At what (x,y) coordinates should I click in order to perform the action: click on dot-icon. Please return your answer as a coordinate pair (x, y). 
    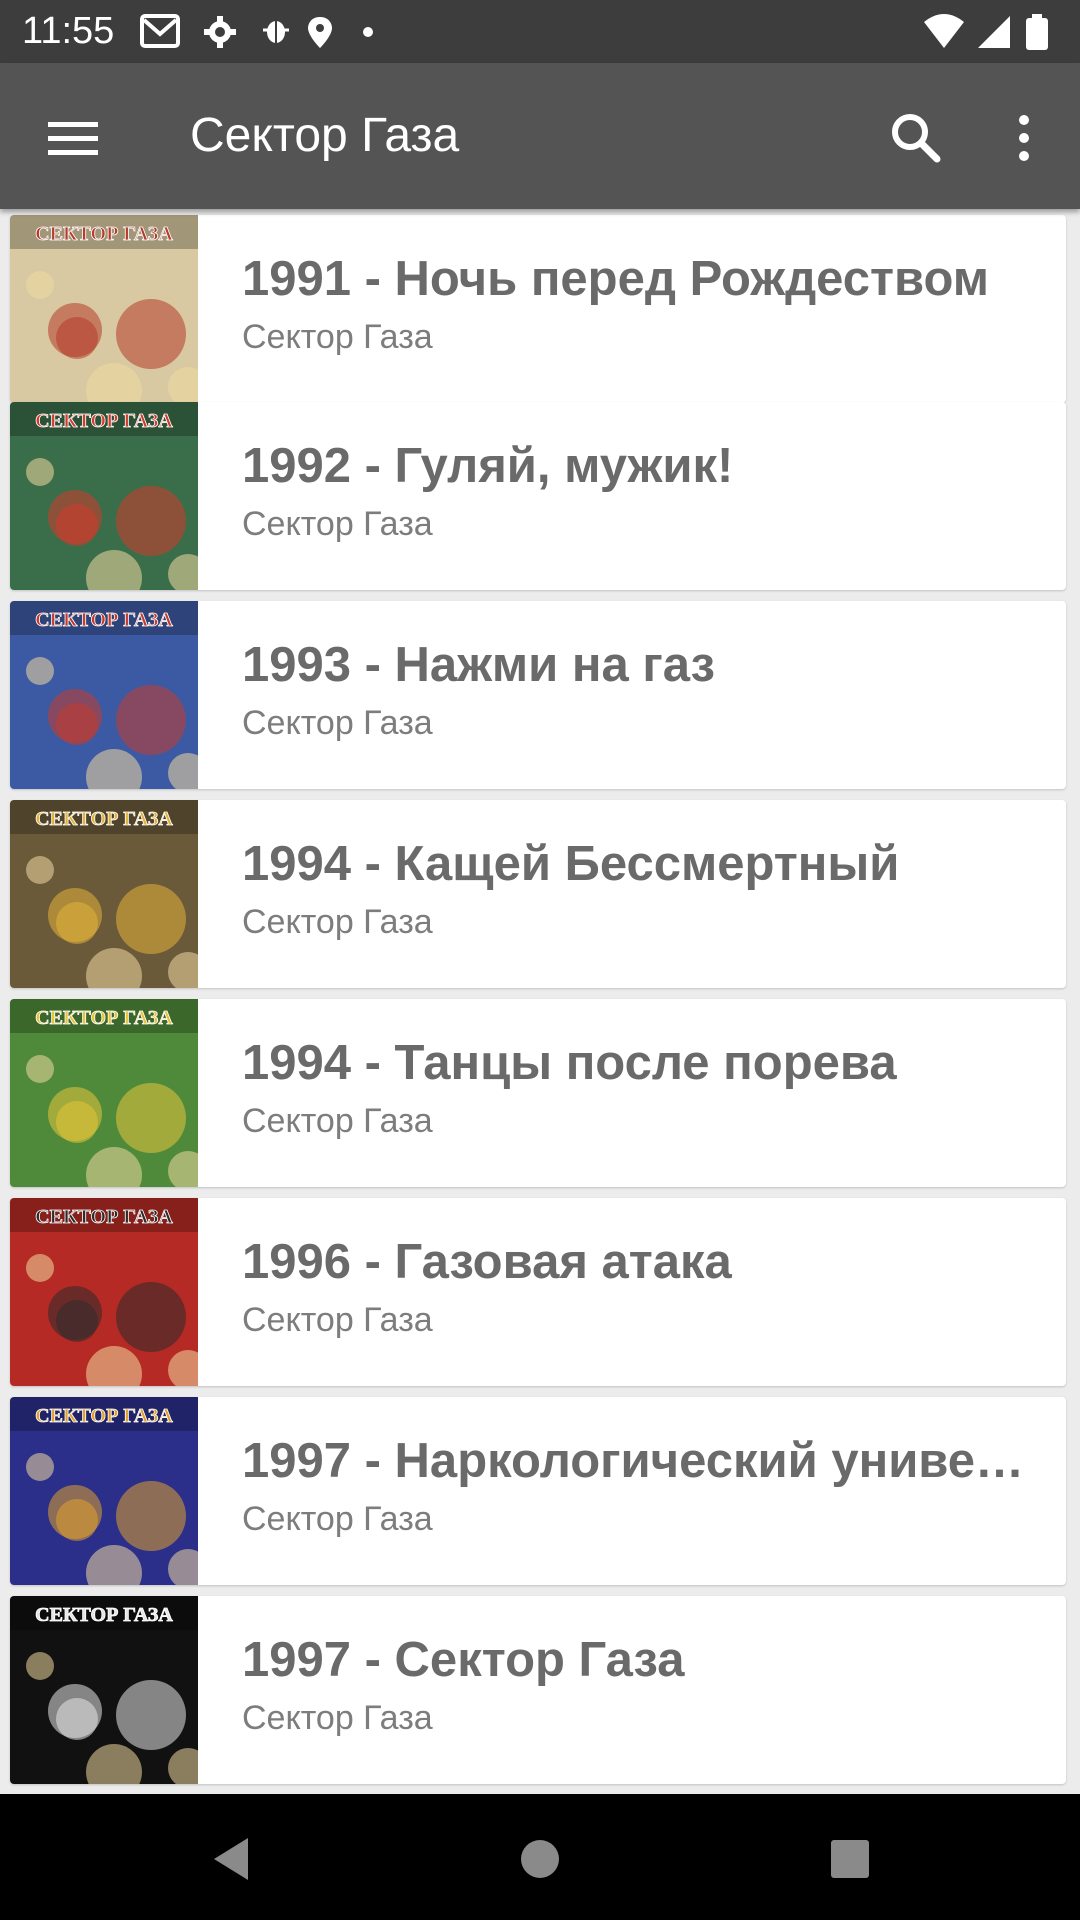
    Looking at the image, I should click on (368, 32).